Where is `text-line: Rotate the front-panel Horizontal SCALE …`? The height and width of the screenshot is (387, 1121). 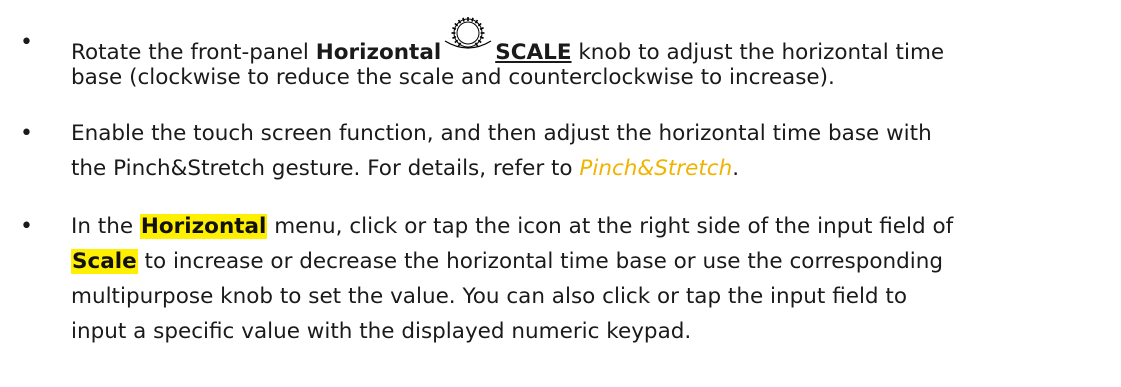 text-line: Rotate the front-panel Horizontal SCALE … is located at coordinates (591, 41).